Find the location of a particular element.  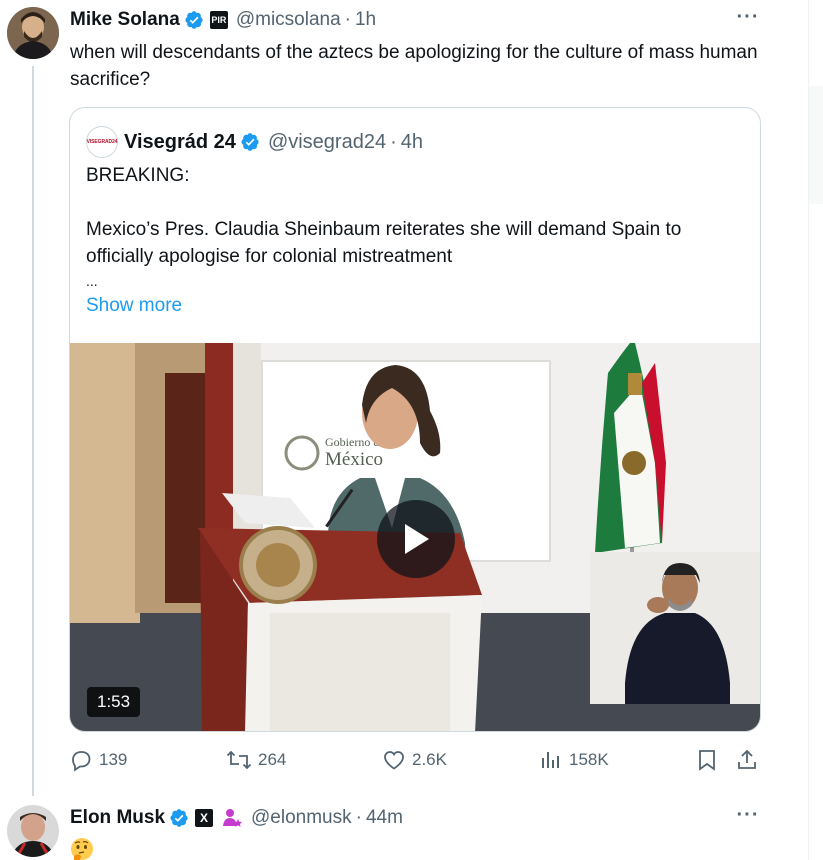

right-sidebar-box is located at coordinates (816, 145).